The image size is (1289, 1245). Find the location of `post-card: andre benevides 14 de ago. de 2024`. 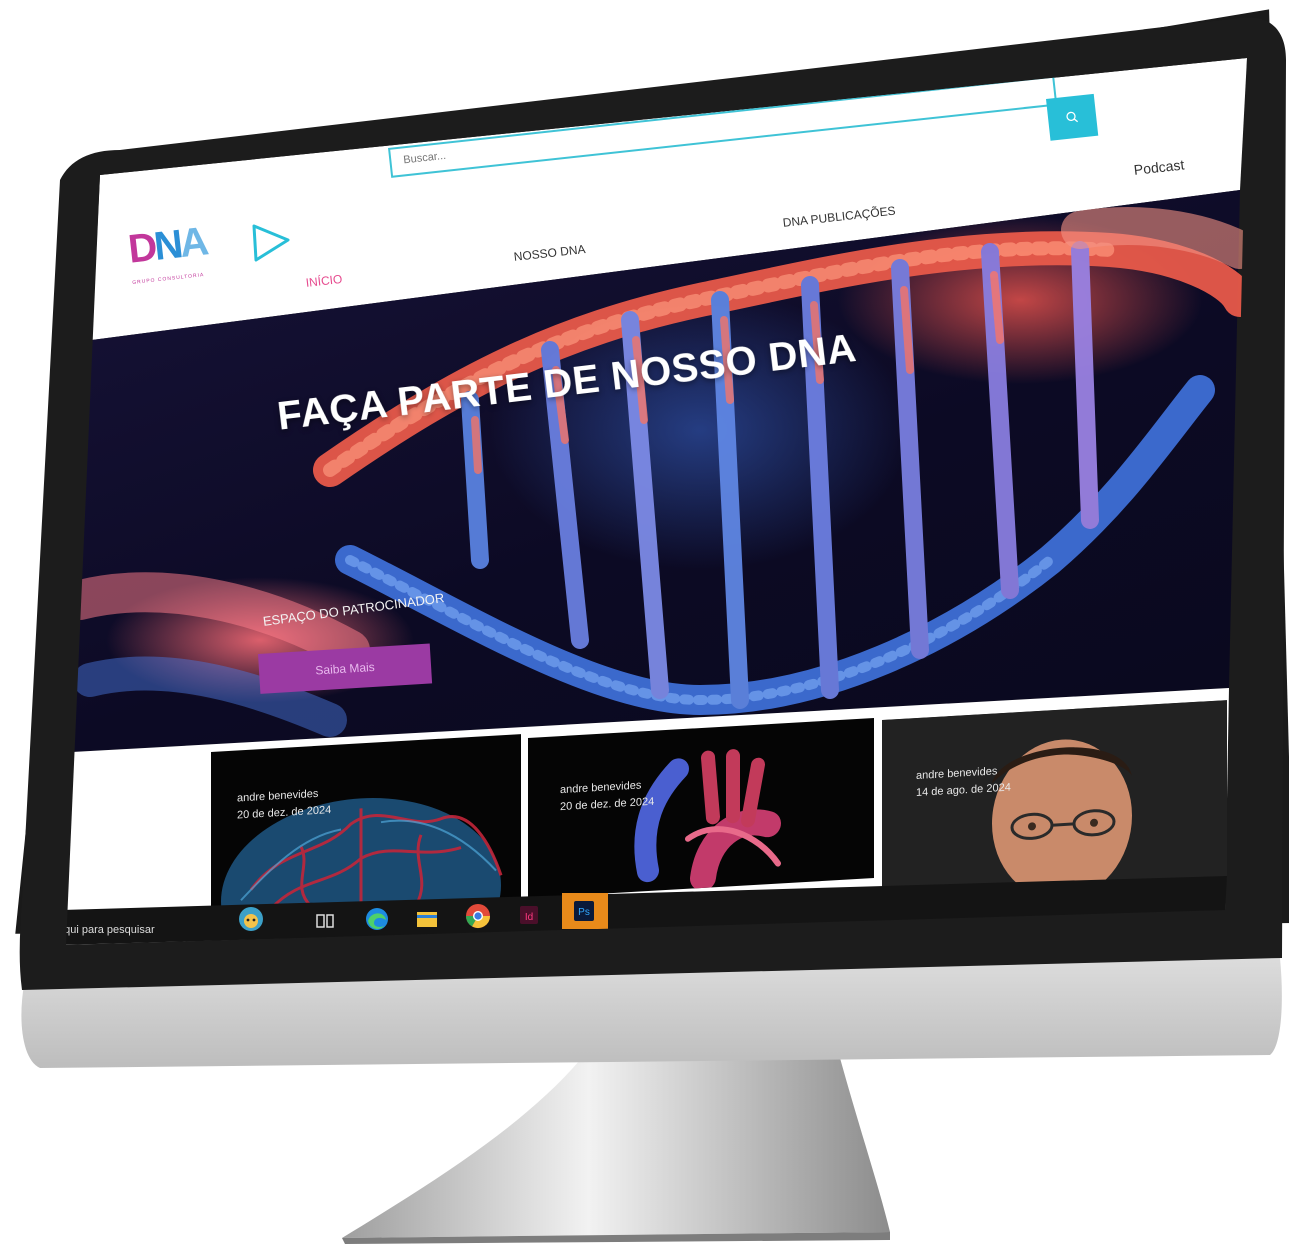

post-card: andre benevides 14 de ago. de 2024 is located at coordinates (1054, 800).